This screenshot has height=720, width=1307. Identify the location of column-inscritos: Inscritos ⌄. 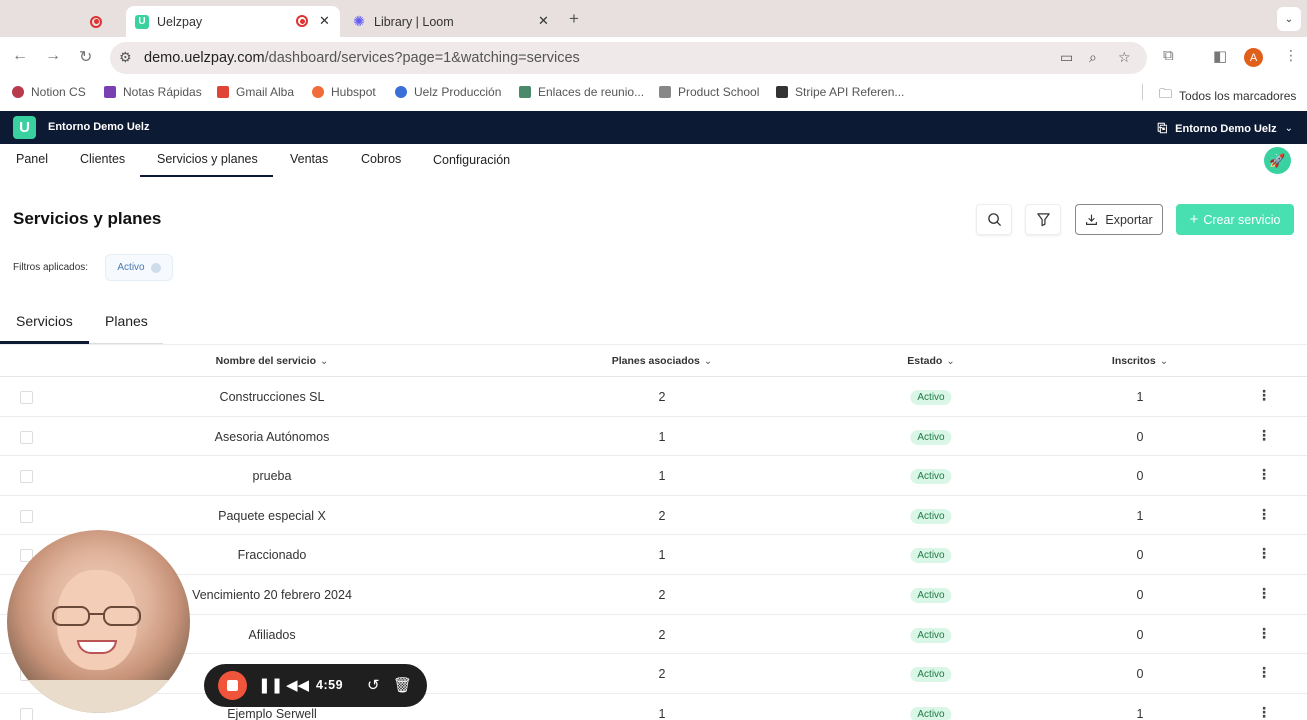
(1140, 361).